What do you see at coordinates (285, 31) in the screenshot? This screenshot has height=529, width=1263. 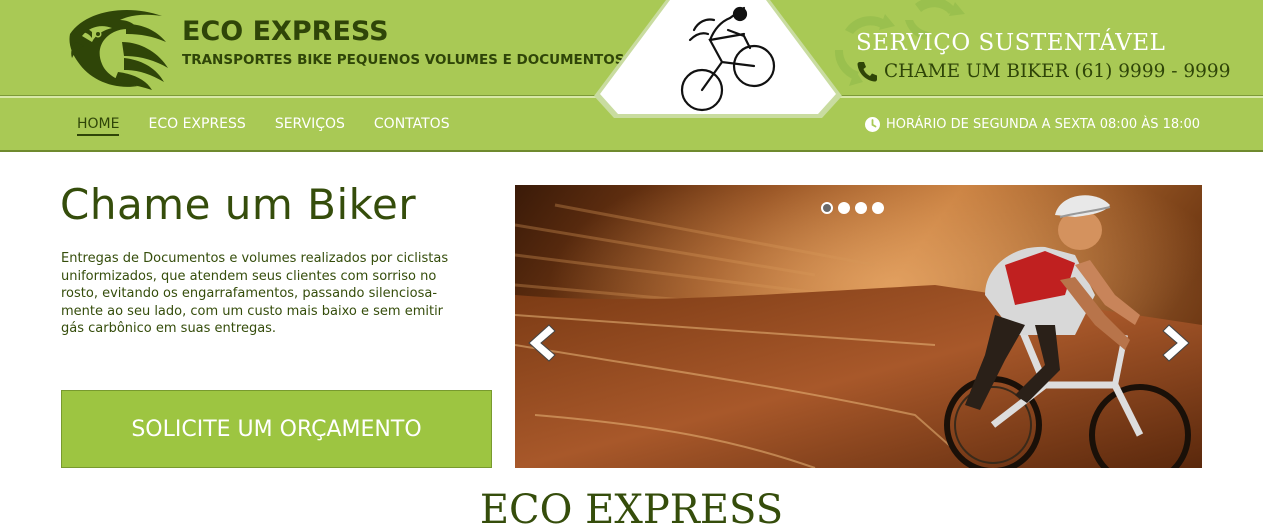 I see `brand-title: ECO EXPRESS` at bounding box center [285, 31].